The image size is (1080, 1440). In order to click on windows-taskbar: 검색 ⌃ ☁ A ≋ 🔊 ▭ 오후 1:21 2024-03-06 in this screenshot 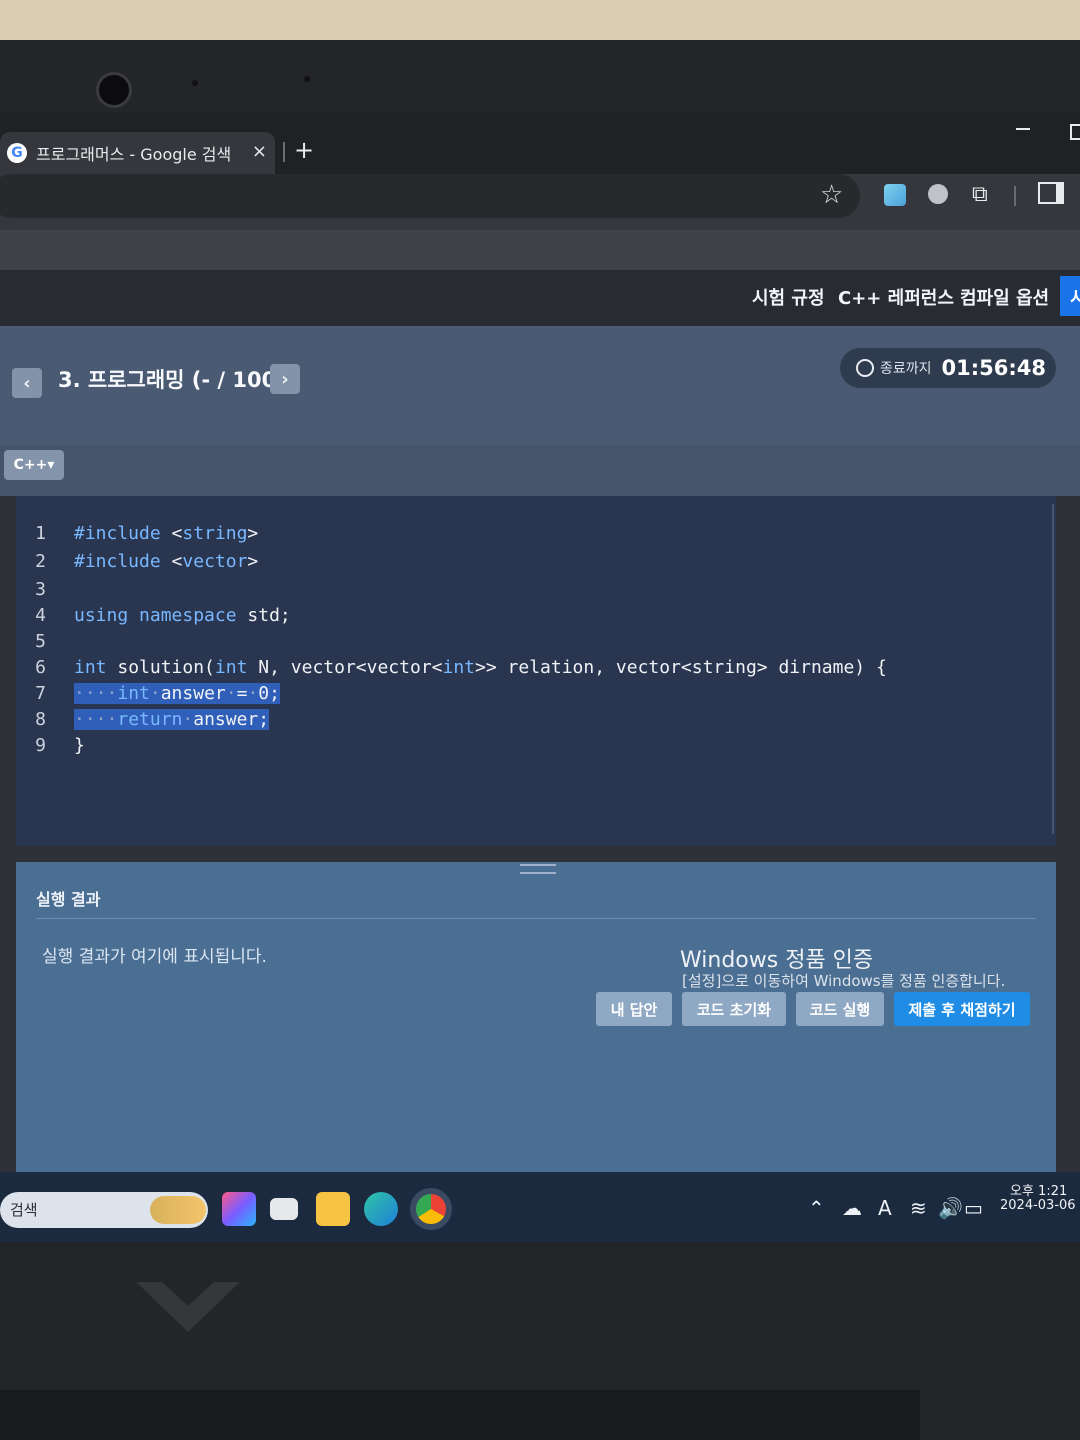, I will do `click(540, 1207)`.